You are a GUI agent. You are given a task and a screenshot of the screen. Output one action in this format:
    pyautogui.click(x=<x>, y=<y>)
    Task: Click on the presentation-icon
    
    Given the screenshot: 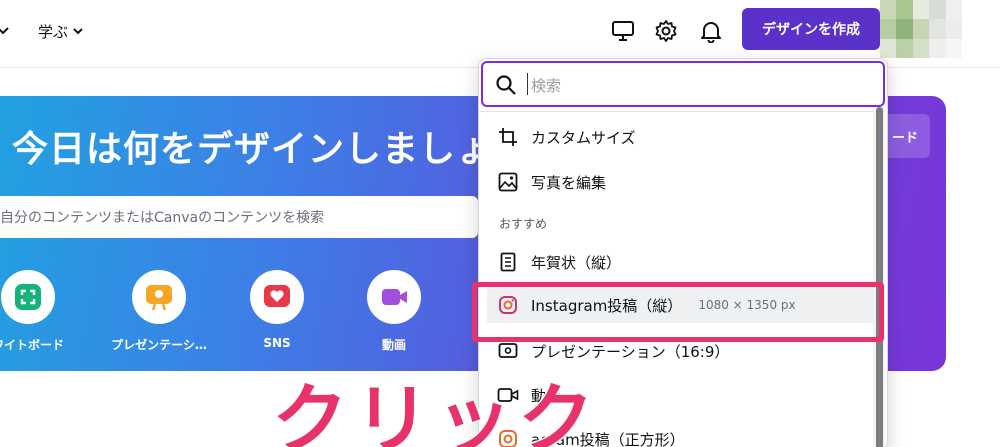 What is the action you would take?
    pyautogui.click(x=159, y=298)
    